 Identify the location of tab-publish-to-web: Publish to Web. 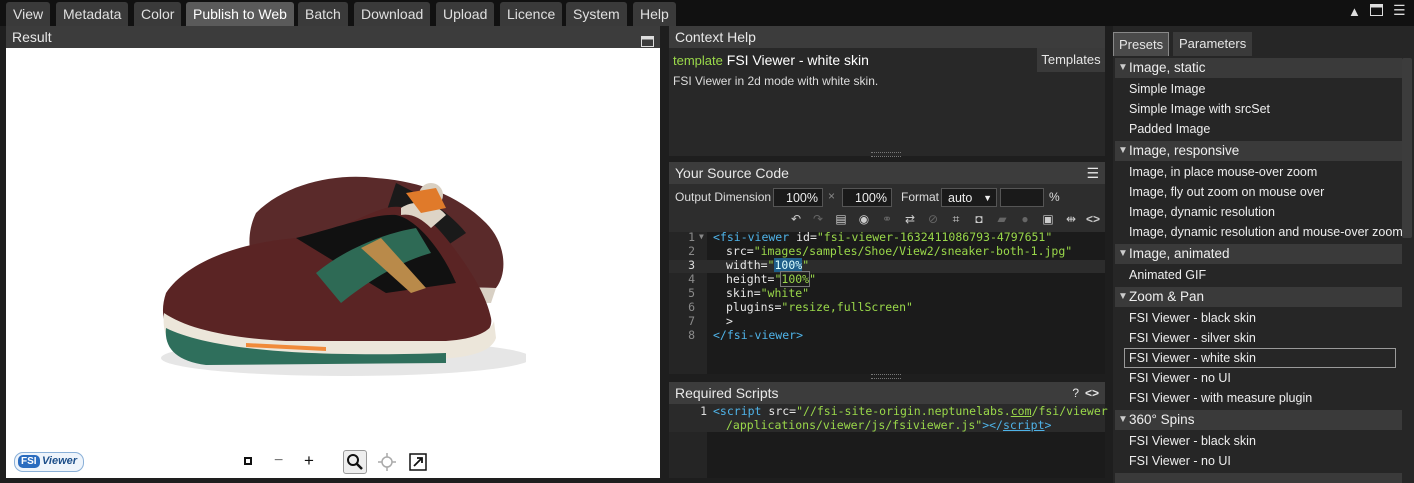
(240, 14).